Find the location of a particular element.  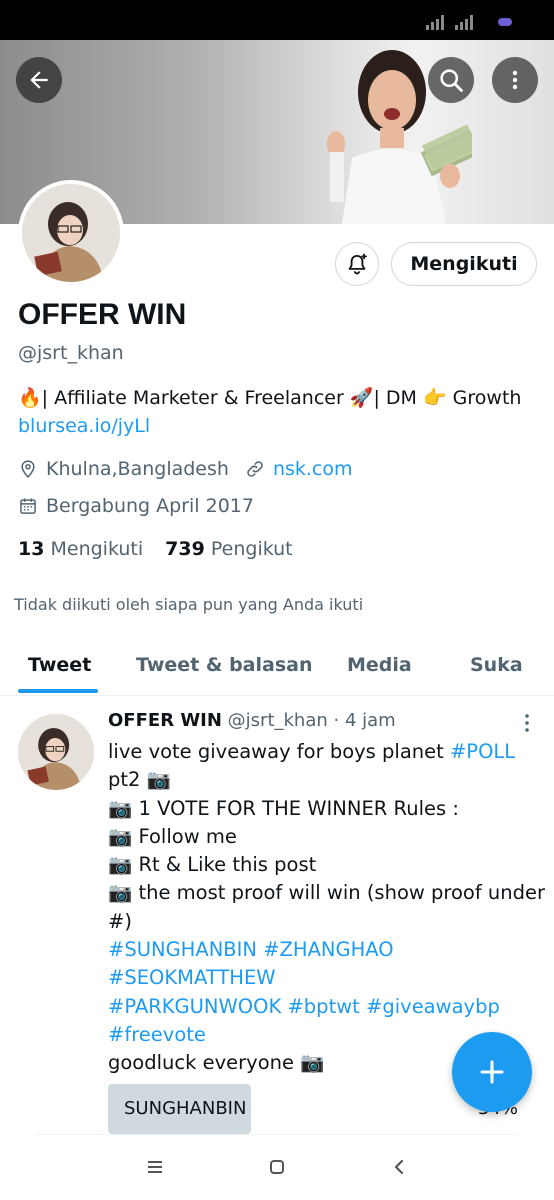

battery-icon is located at coordinates (505, 22).